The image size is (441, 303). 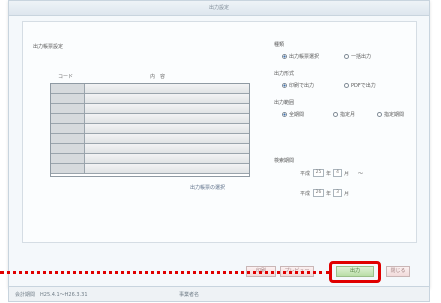 I want to click on group4-title: 検索期間, so click(x=284, y=161).